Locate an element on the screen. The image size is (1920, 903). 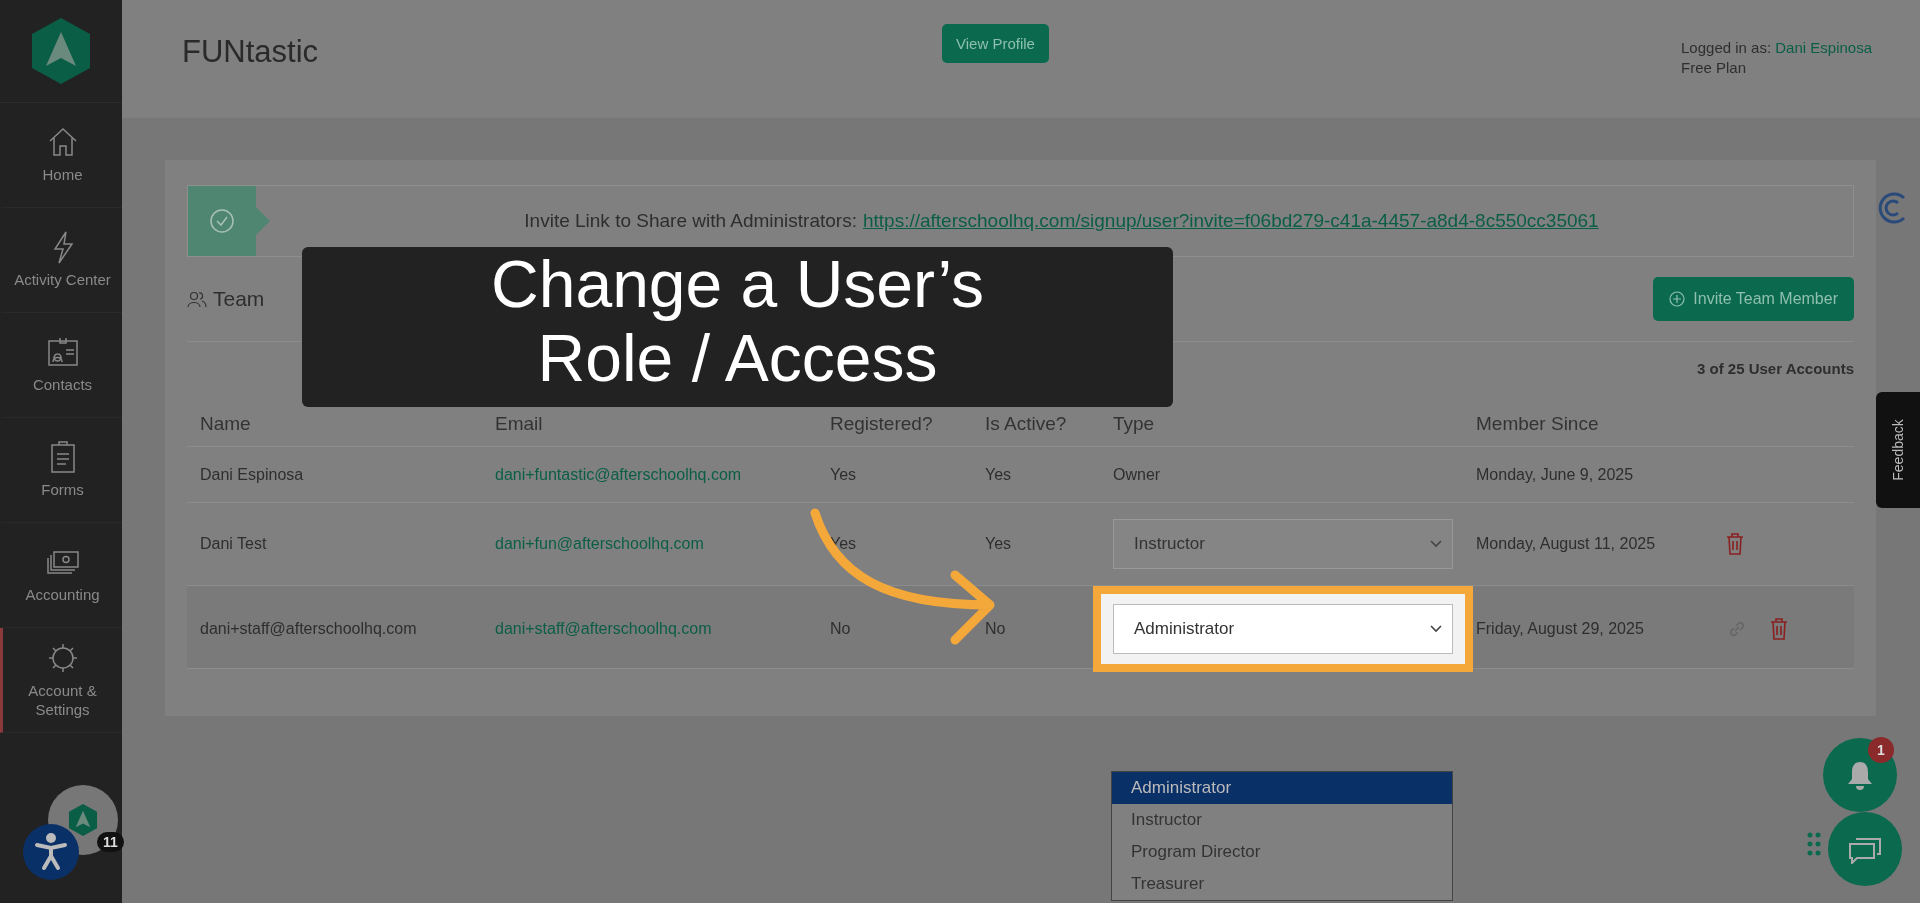
check-circle-icon is located at coordinates (222, 221).